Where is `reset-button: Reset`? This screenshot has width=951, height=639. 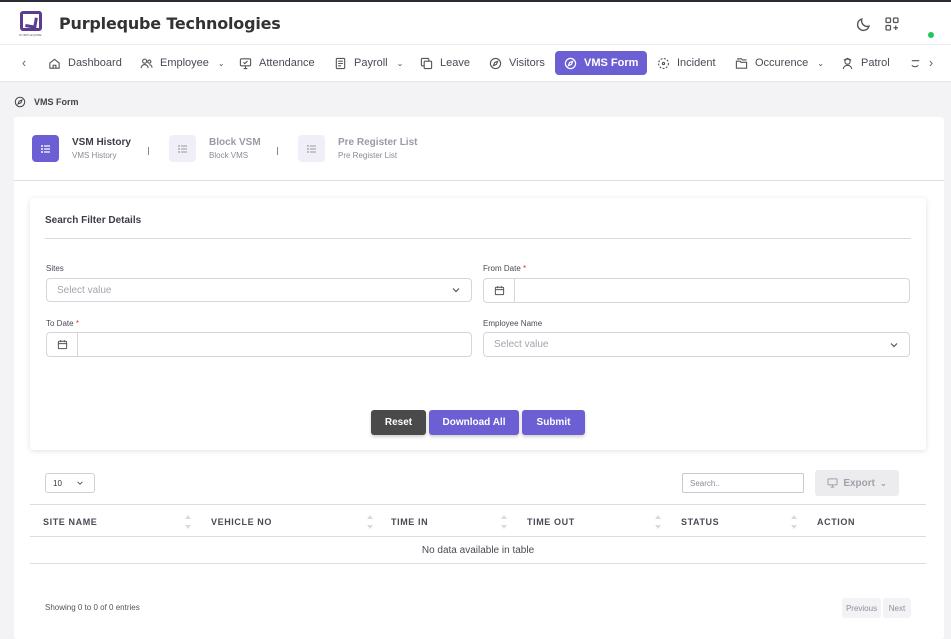
reset-button: Reset is located at coordinates (398, 422).